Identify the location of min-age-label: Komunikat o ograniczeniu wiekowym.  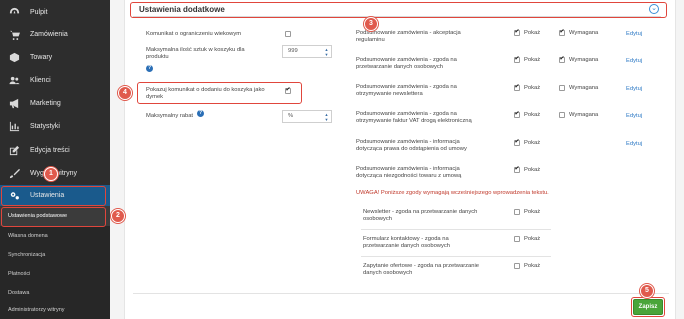
(194, 34).